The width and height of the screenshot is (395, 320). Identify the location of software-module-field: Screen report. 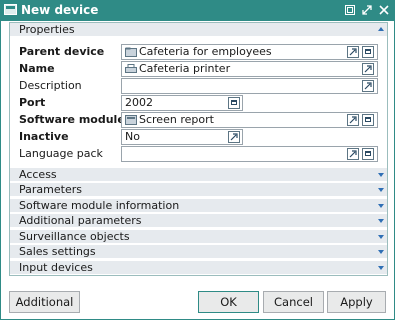
(249, 120).